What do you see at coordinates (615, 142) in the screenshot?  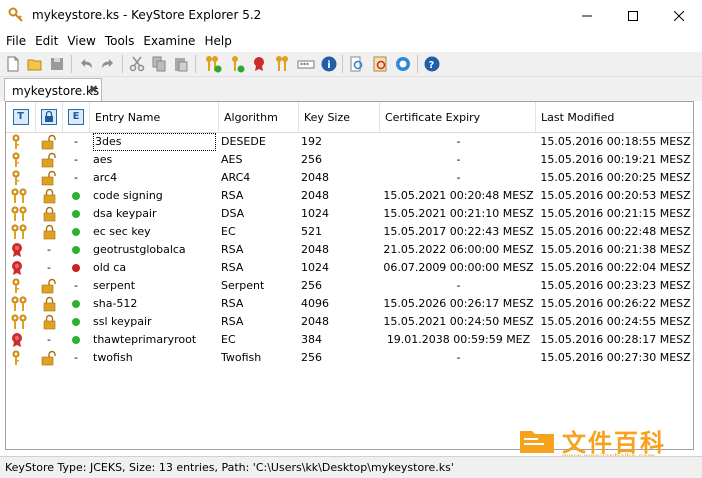 I see `entry-last-modified: 15.05.2016 00:18:55 MESZ` at bounding box center [615, 142].